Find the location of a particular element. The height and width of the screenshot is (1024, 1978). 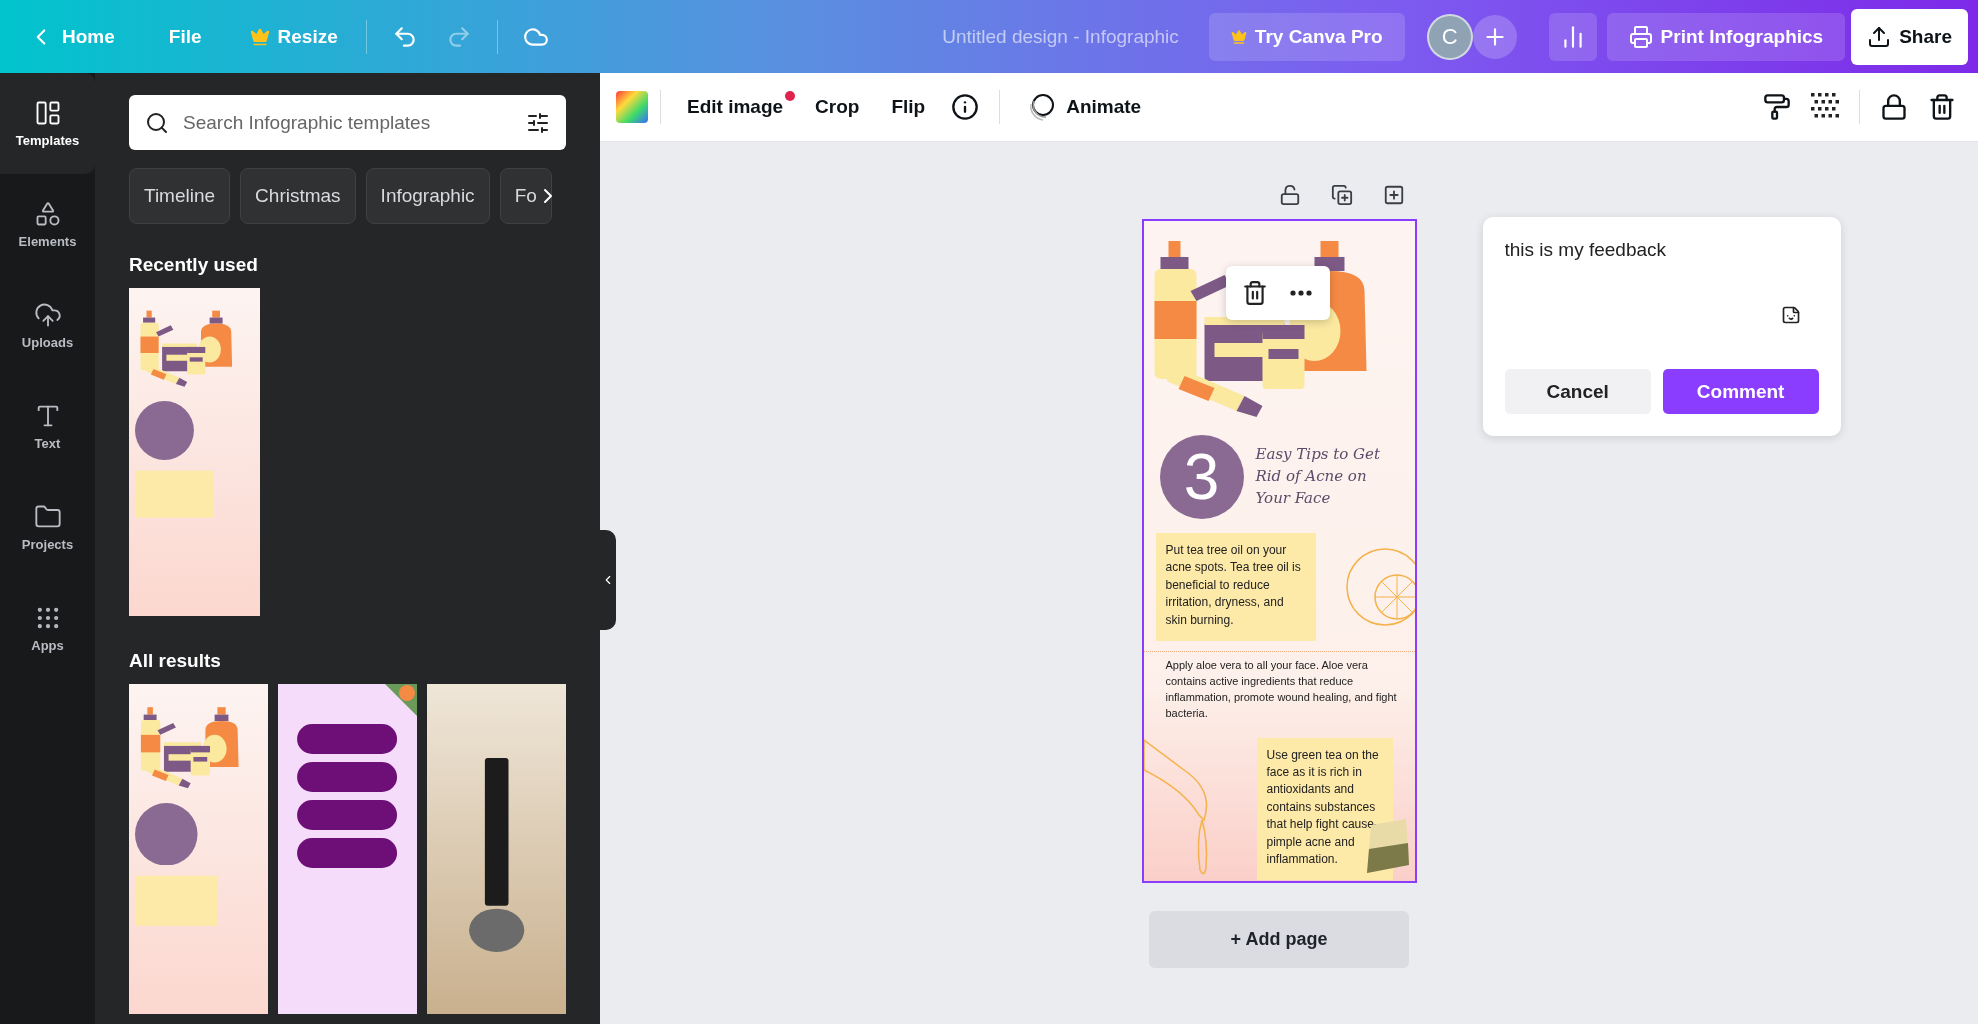

square-plus-icon is located at coordinates (1393, 195).